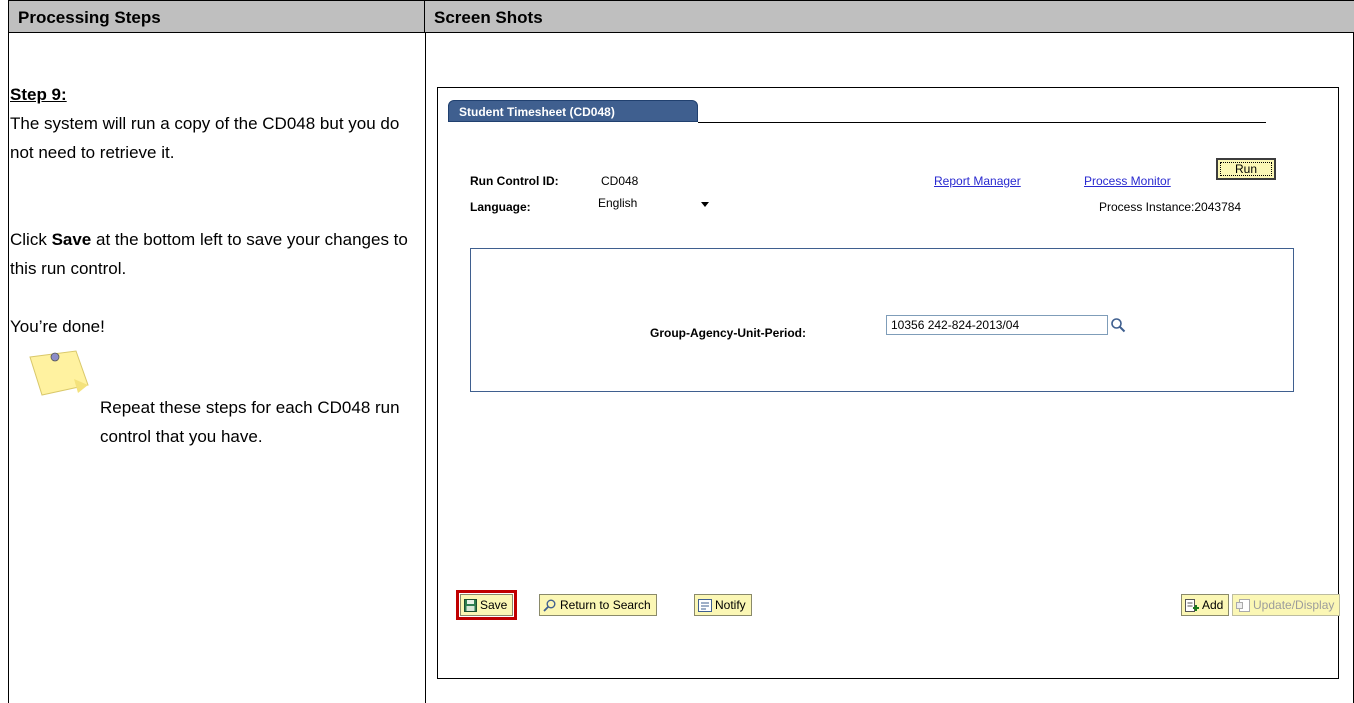 Image resolution: width=1354 pixels, height=703 pixels. Describe the element at coordinates (655, 204) in the screenshot. I see `language-select: English` at that location.